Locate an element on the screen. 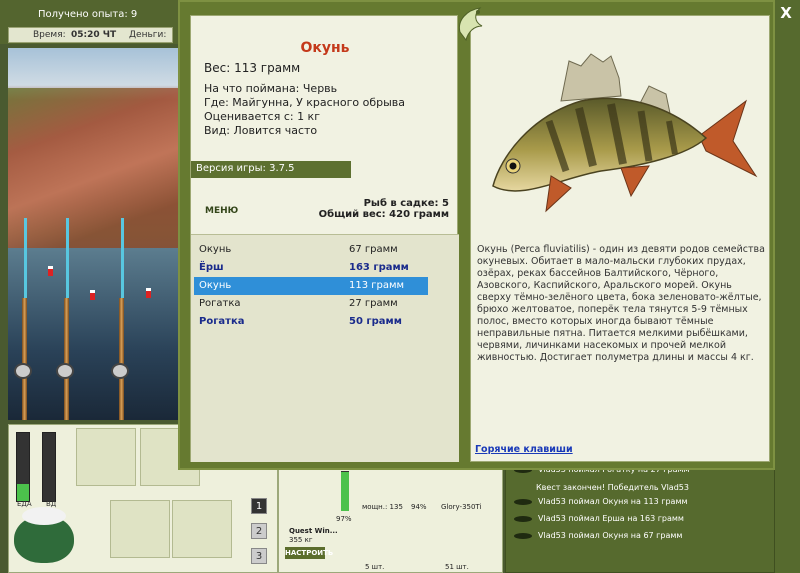 This screenshot has height=573, width=800. cage-count: Рыб в садке: 5 is located at coordinates (406, 203).